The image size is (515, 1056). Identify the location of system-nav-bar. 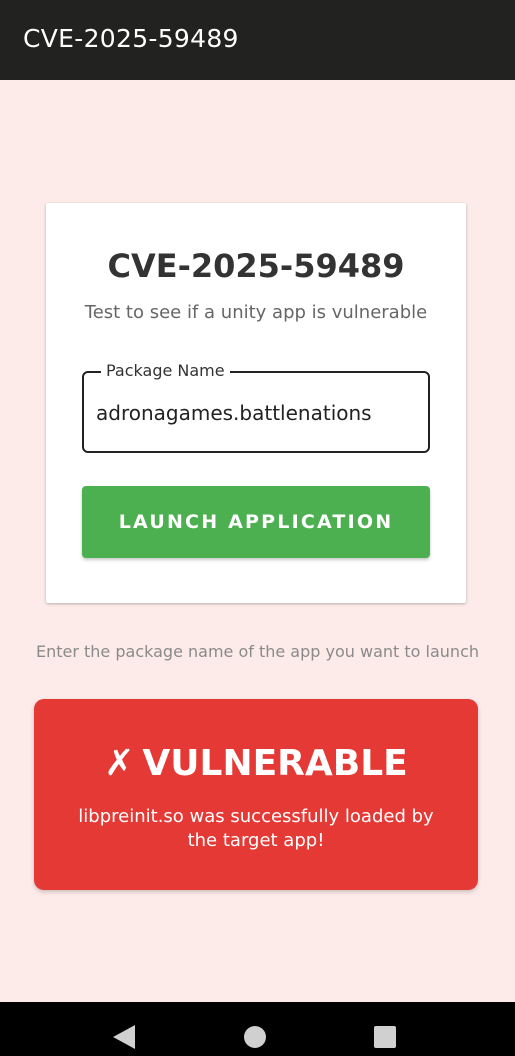
(257, 1029).